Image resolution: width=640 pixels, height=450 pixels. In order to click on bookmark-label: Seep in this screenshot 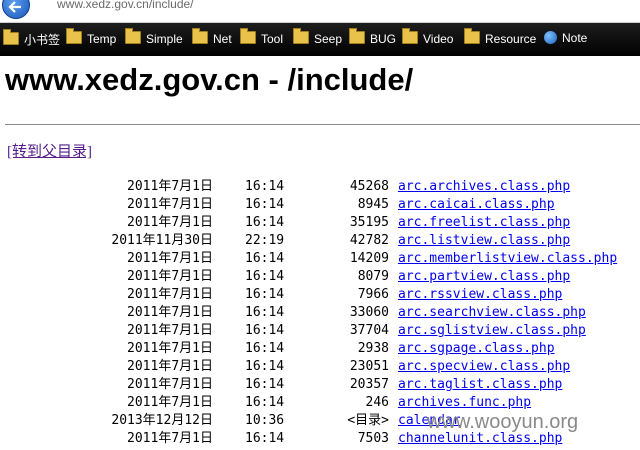, I will do `click(328, 39)`.